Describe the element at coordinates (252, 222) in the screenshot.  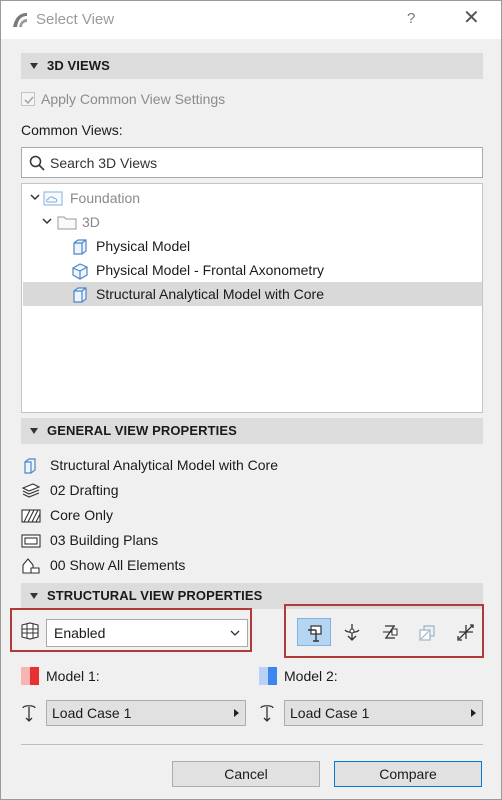
I see `tree-node-3d: 3D` at that location.